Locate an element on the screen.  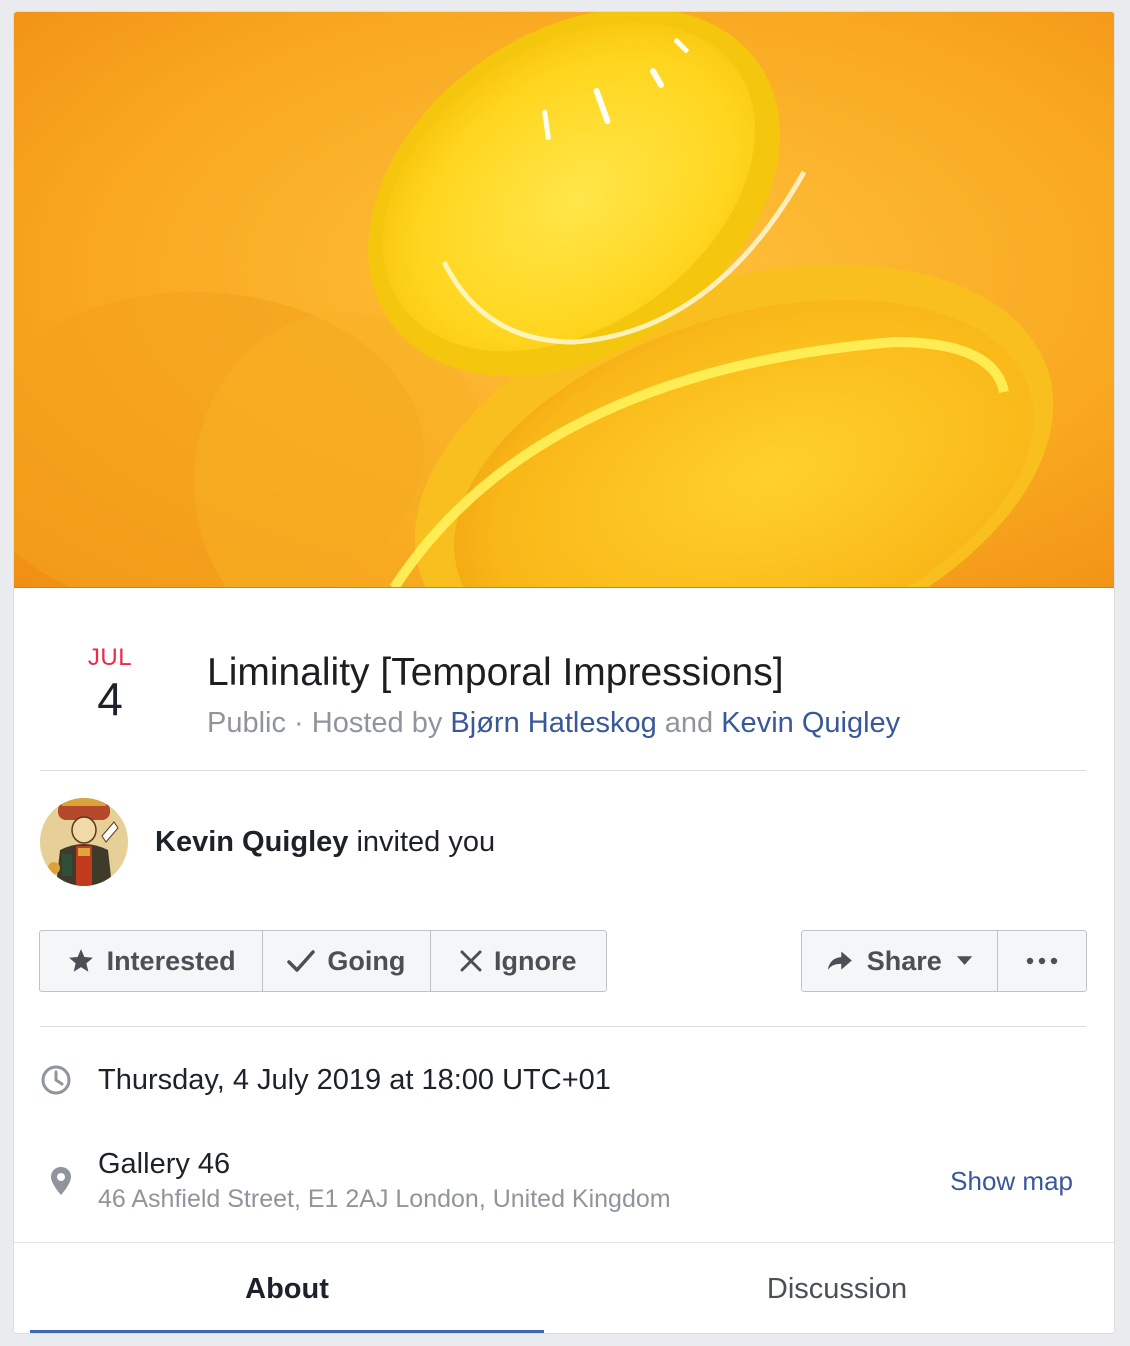
ignore-label: Ignore is located at coordinates (535, 960).